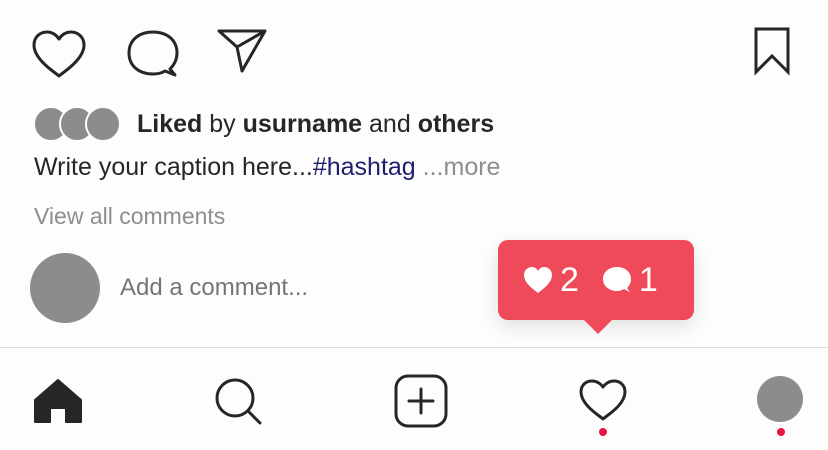 This screenshot has width=828, height=450. What do you see at coordinates (129, 216) in the screenshot?
I see `view-all-comments-link: View all comments` at bounding box center [129, 216].